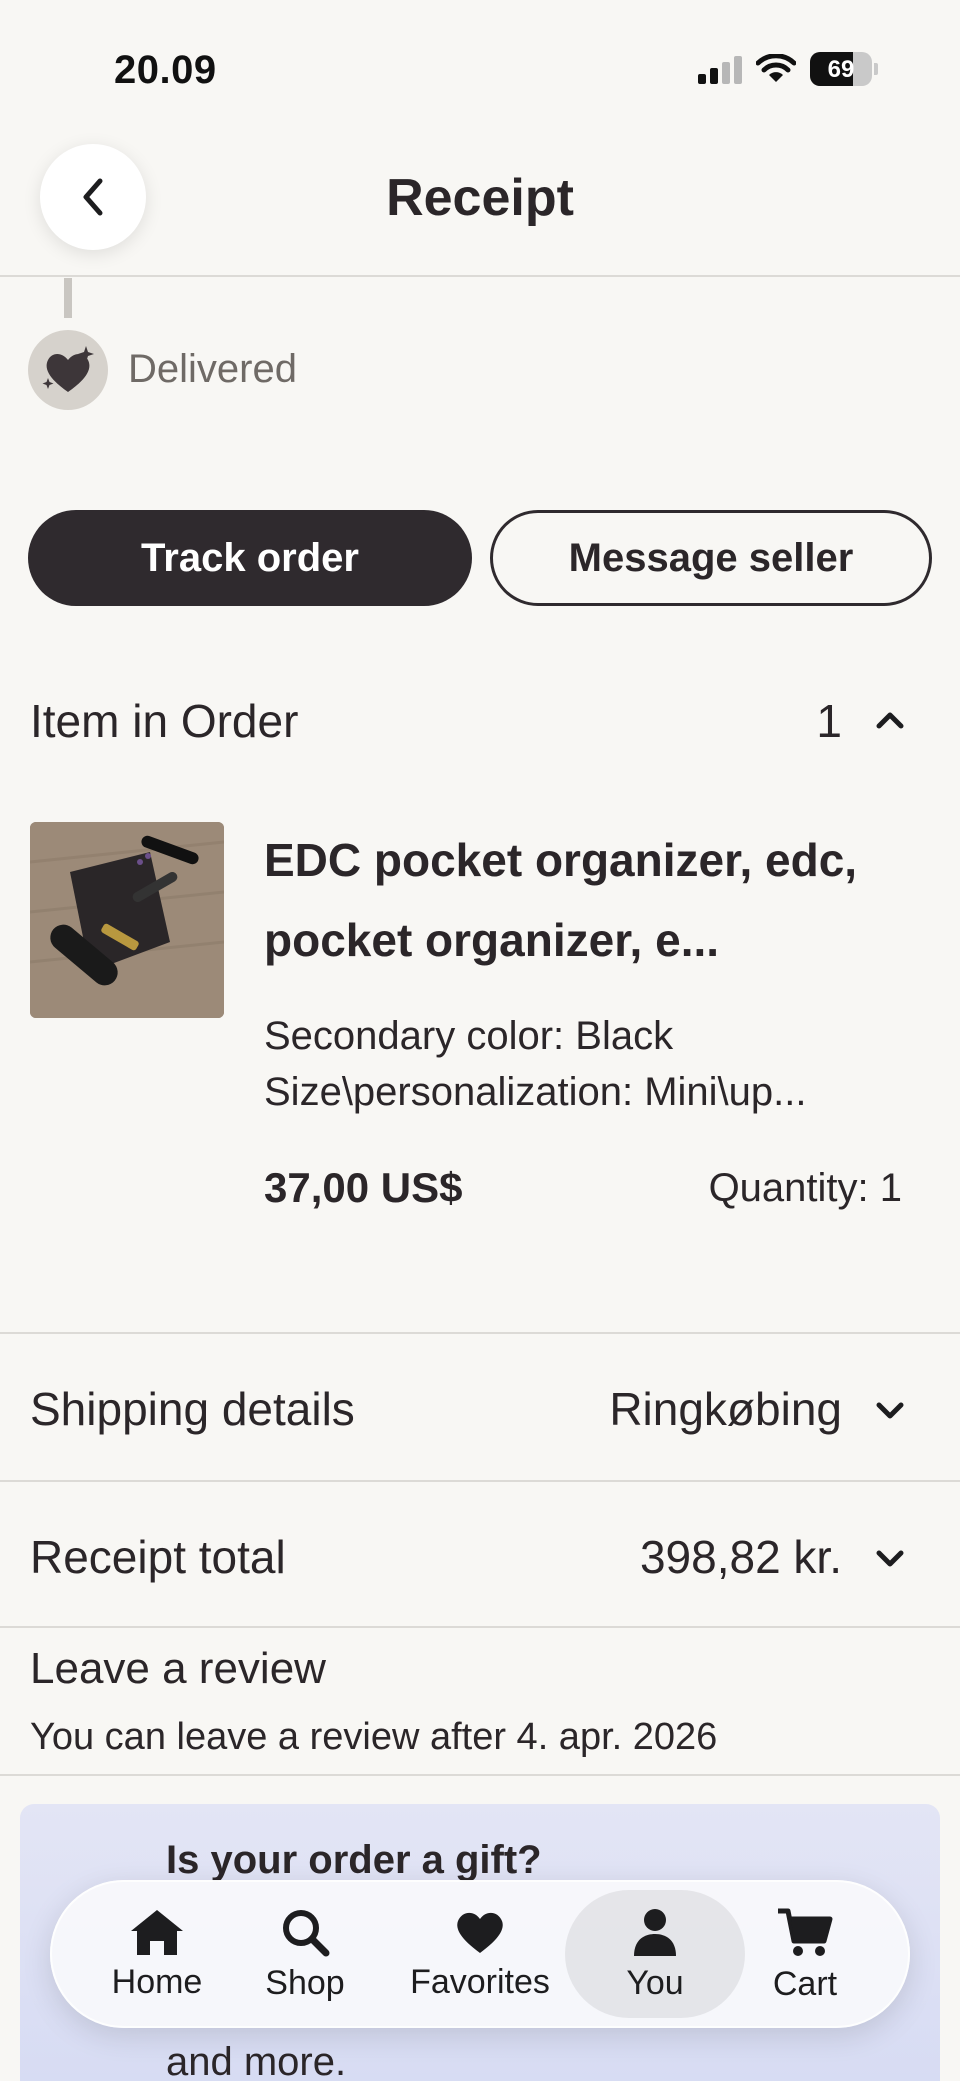  I want to click on chevron-up-icon, so click(890, 720).